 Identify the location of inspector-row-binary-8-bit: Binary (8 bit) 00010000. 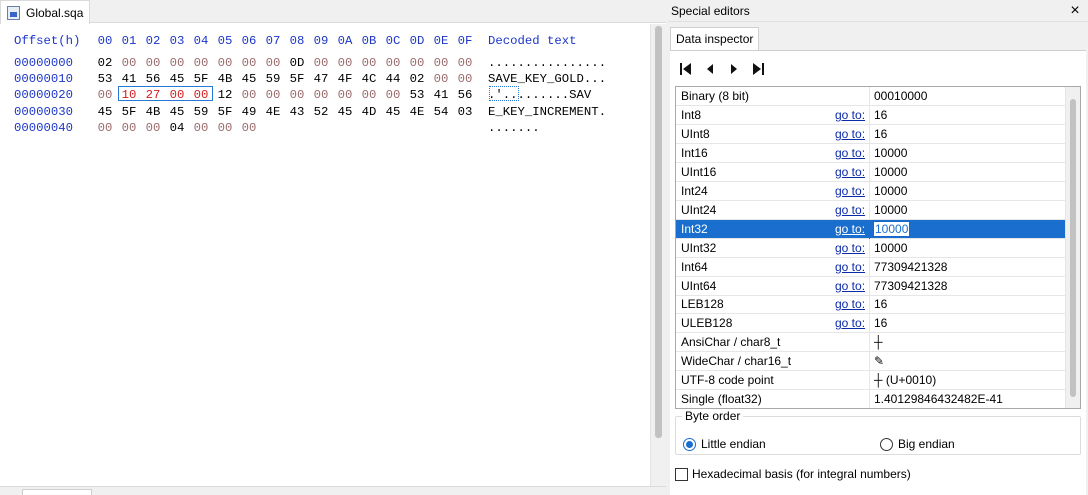
(871, 96).